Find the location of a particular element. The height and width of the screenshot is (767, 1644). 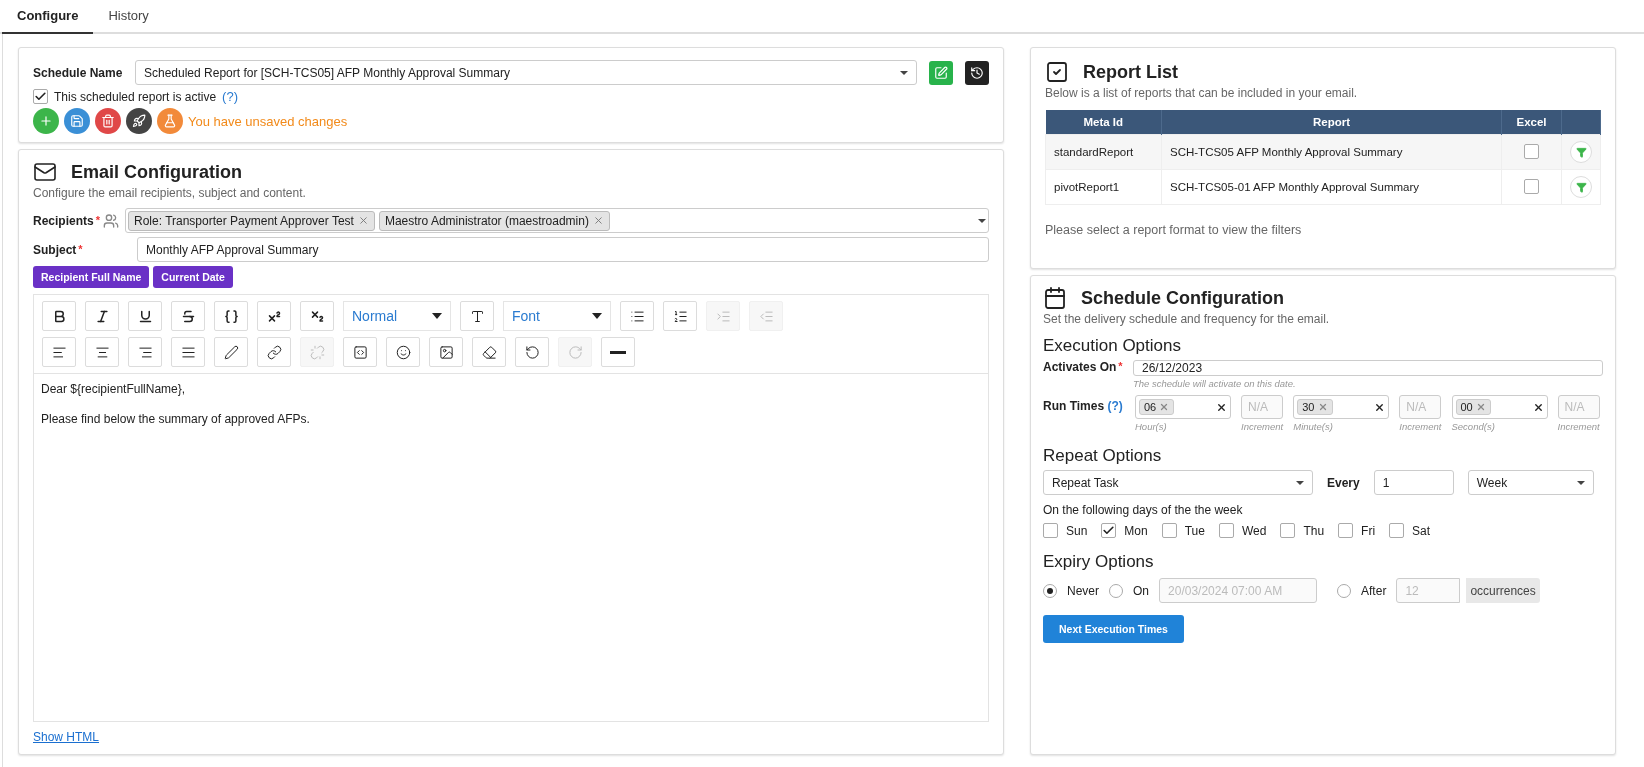

field-hint: Hour(s) is located at coordinates (1151, 426).